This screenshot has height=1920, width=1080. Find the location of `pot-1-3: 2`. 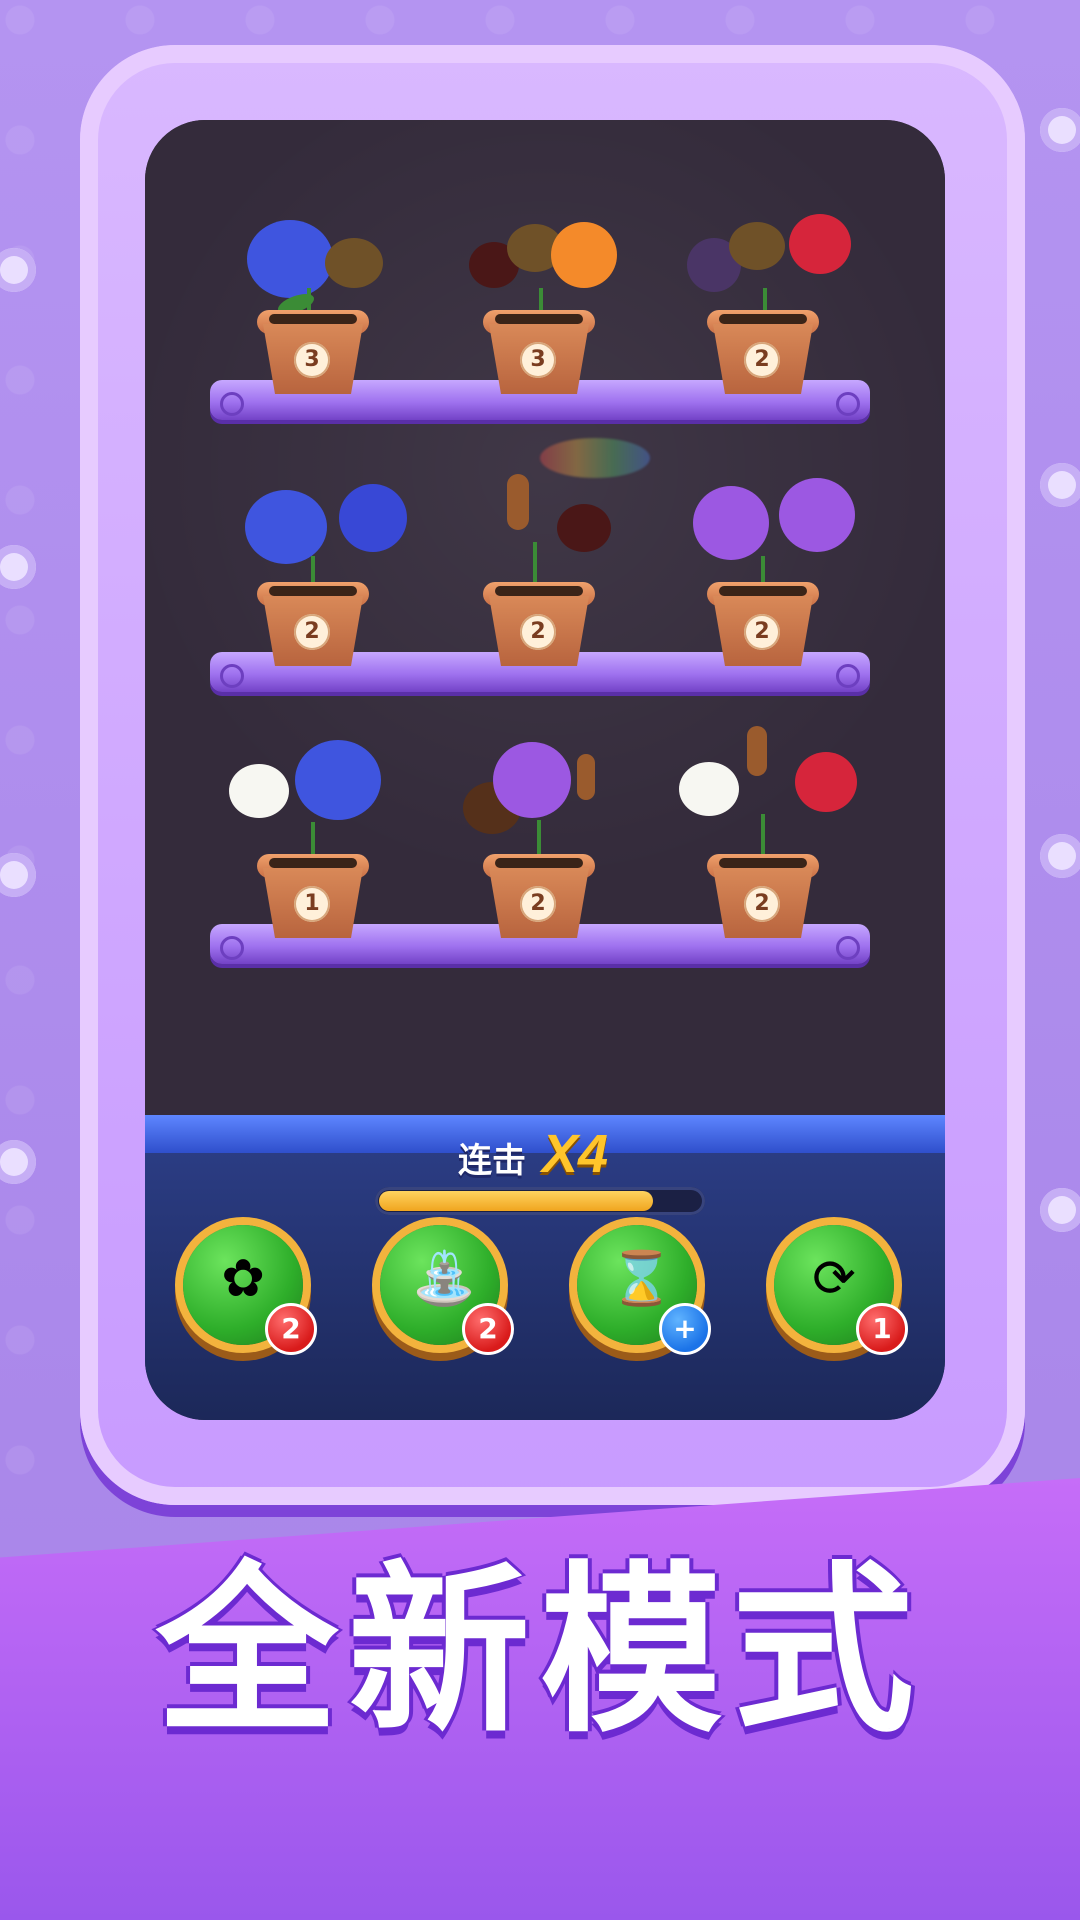

pot-1-3: 2 is located at coordinates (769, 304).